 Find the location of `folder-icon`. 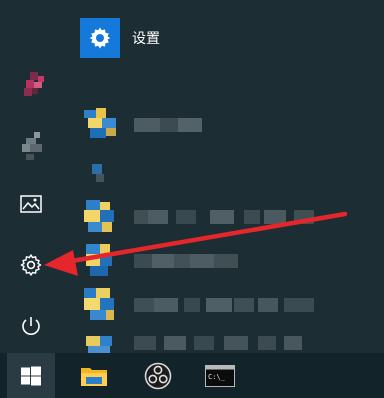

folder-icon is located at coordinates (94, 376).